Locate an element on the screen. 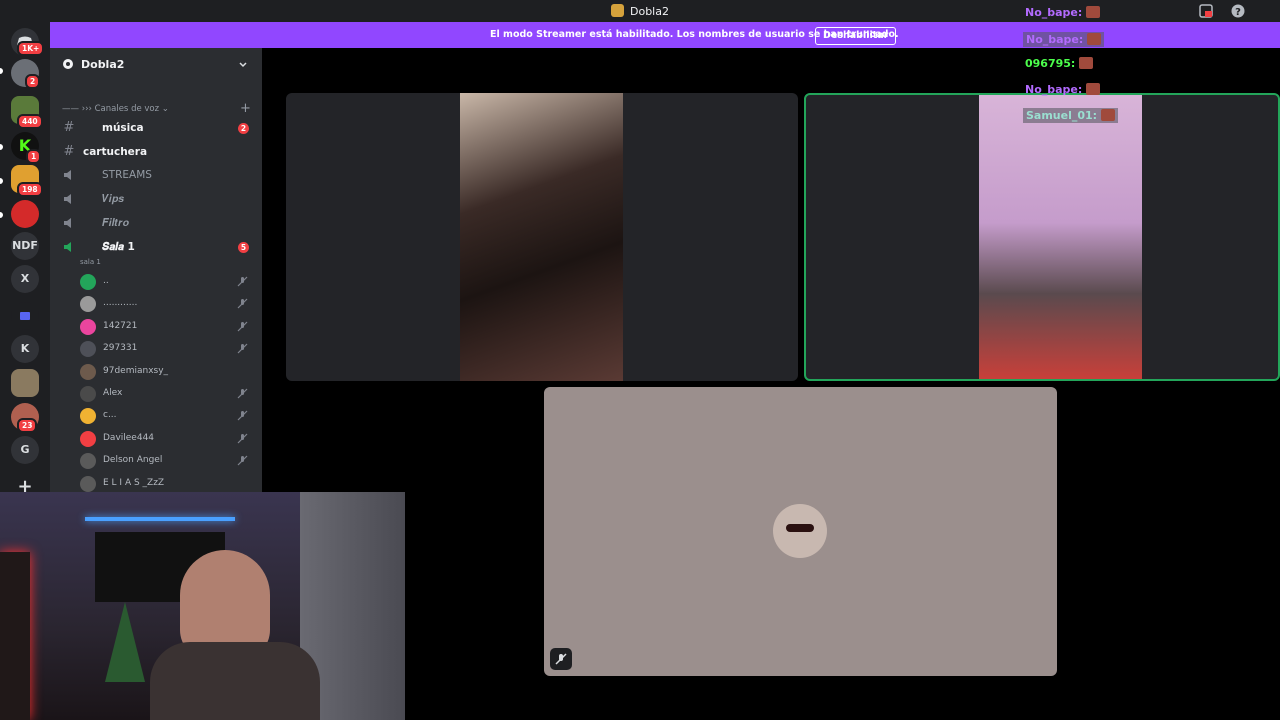  video-tile-speaking is located at coordinates (1042, 237).